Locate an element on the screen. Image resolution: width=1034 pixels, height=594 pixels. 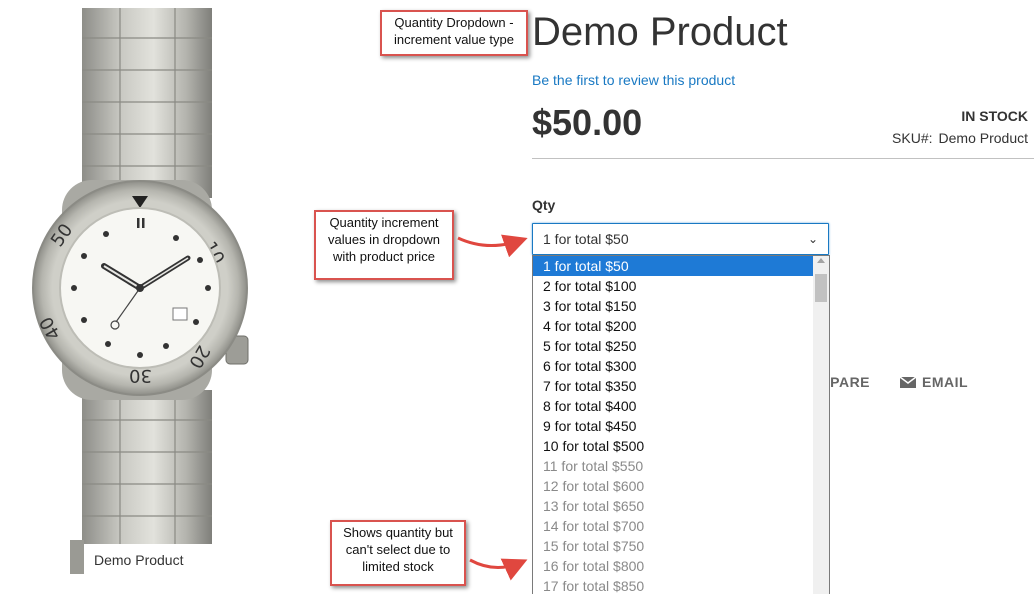
envelope-icon is located at coordinates (908, 382).